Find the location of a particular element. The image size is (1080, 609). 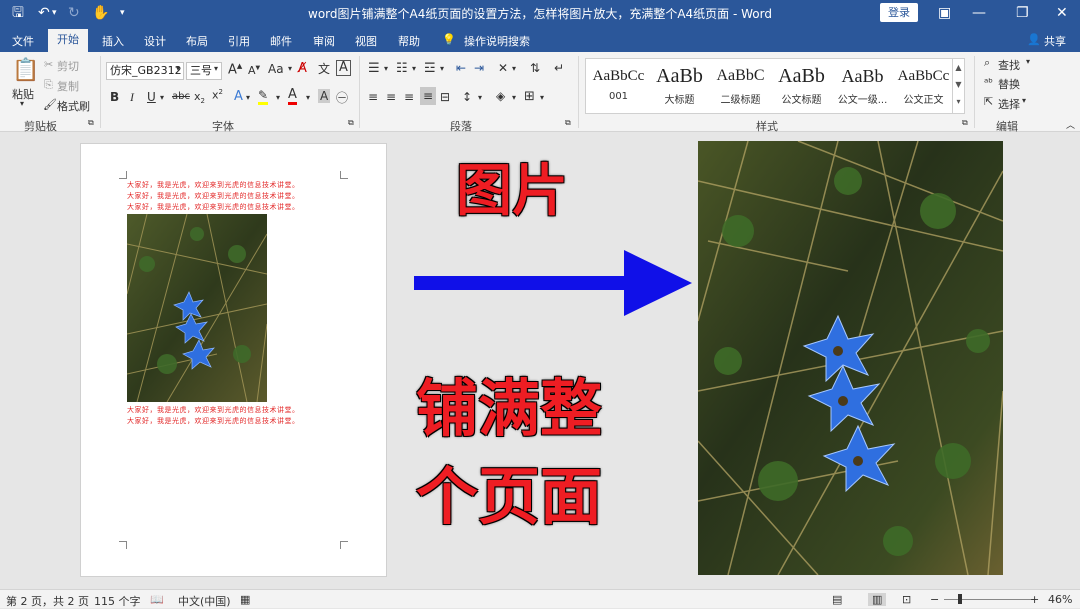

tab-layout: 布局 is located at coordinates (197, 41).